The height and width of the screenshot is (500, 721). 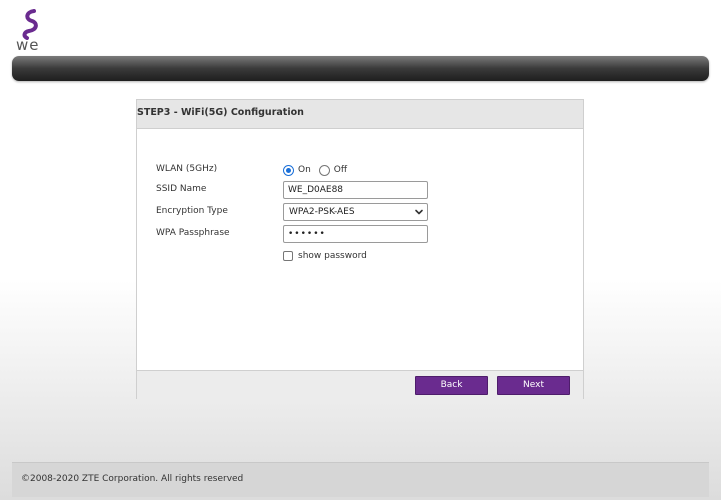 What do you see at coordinates (322, 212) in the screenshot?
I see `encryption-value: WPA2-PSK-AES` at bounding box center [322, 212].